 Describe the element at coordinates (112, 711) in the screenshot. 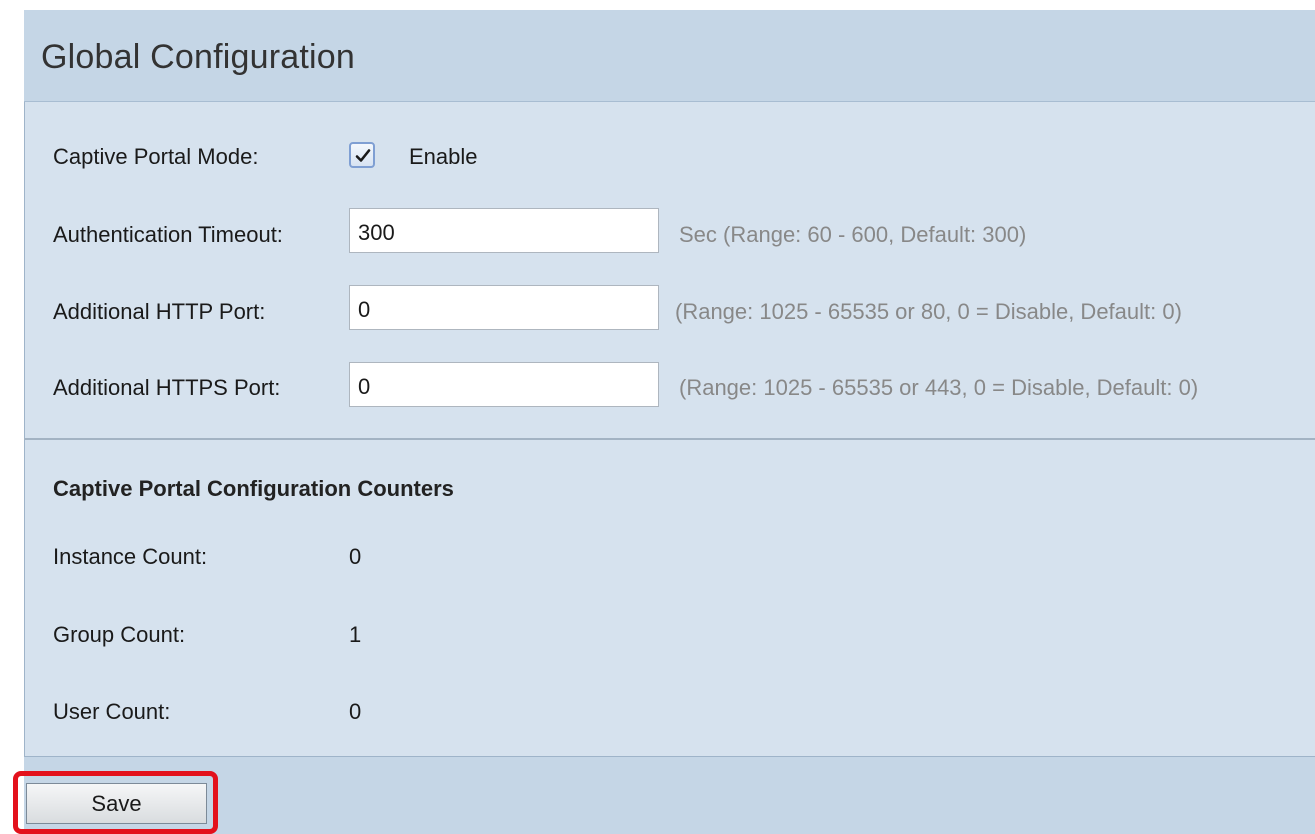

I see `user-count-label: User Count:` at that location.